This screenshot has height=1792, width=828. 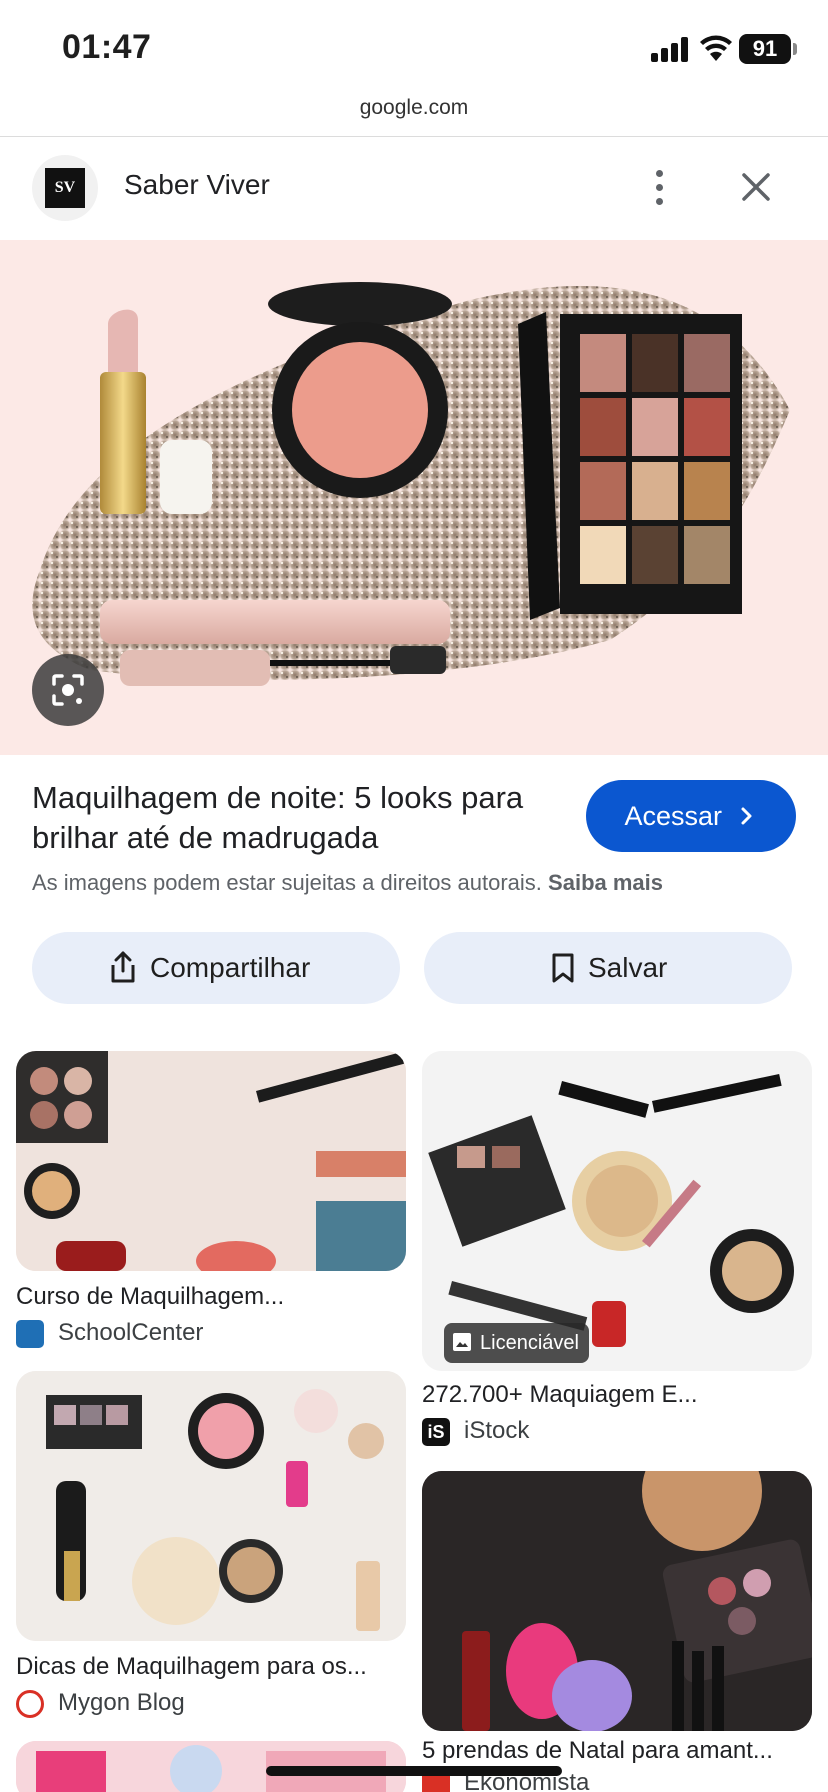 What do you see at coordinates (529, 1343) in the screenshot?
I see `license-label: Licenciável` at bounding box center [529, 1343].